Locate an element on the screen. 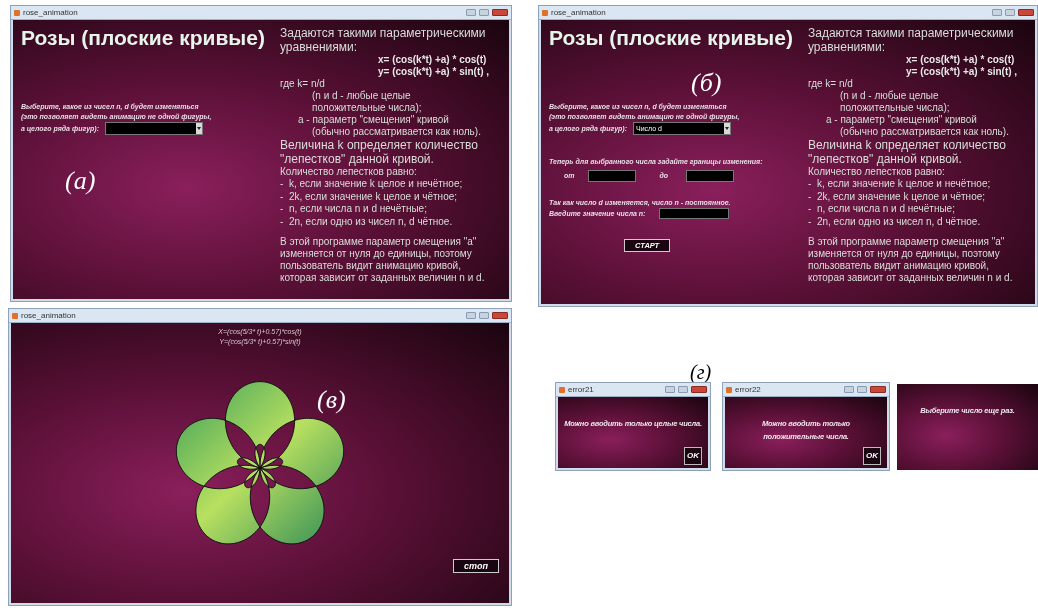  window-title: error22 is located at coordinates (748, 389).